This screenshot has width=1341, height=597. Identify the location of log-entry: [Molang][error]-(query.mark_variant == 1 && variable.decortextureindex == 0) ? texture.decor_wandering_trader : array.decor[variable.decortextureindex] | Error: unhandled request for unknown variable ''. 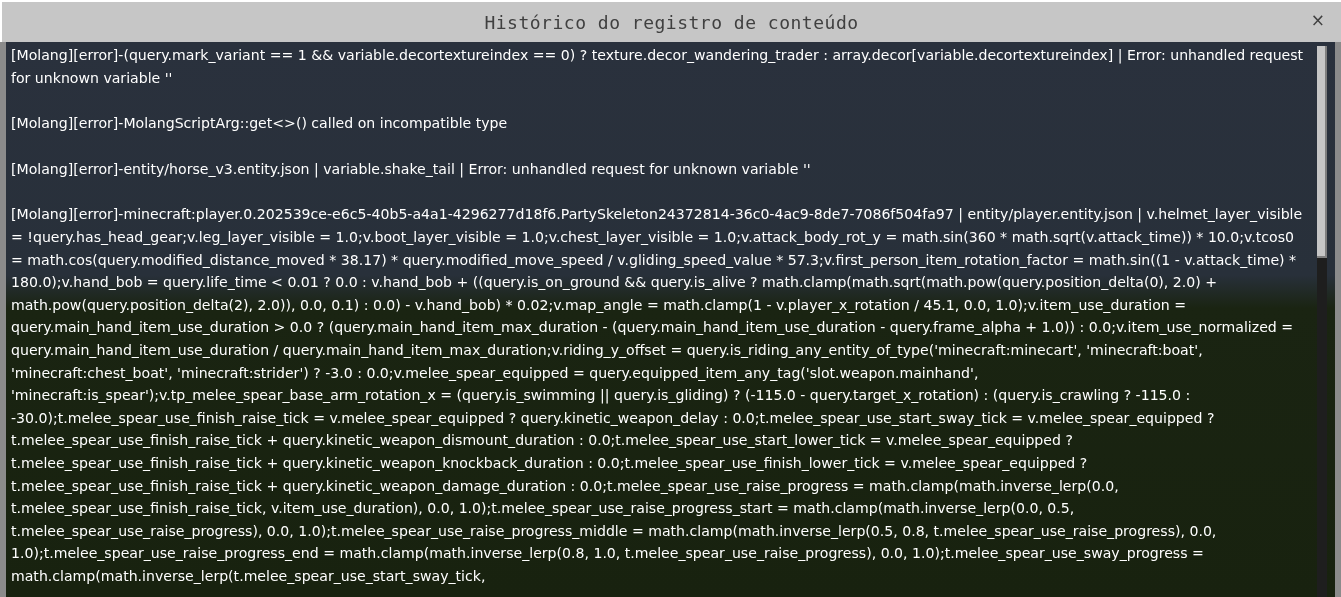
(658, 67).